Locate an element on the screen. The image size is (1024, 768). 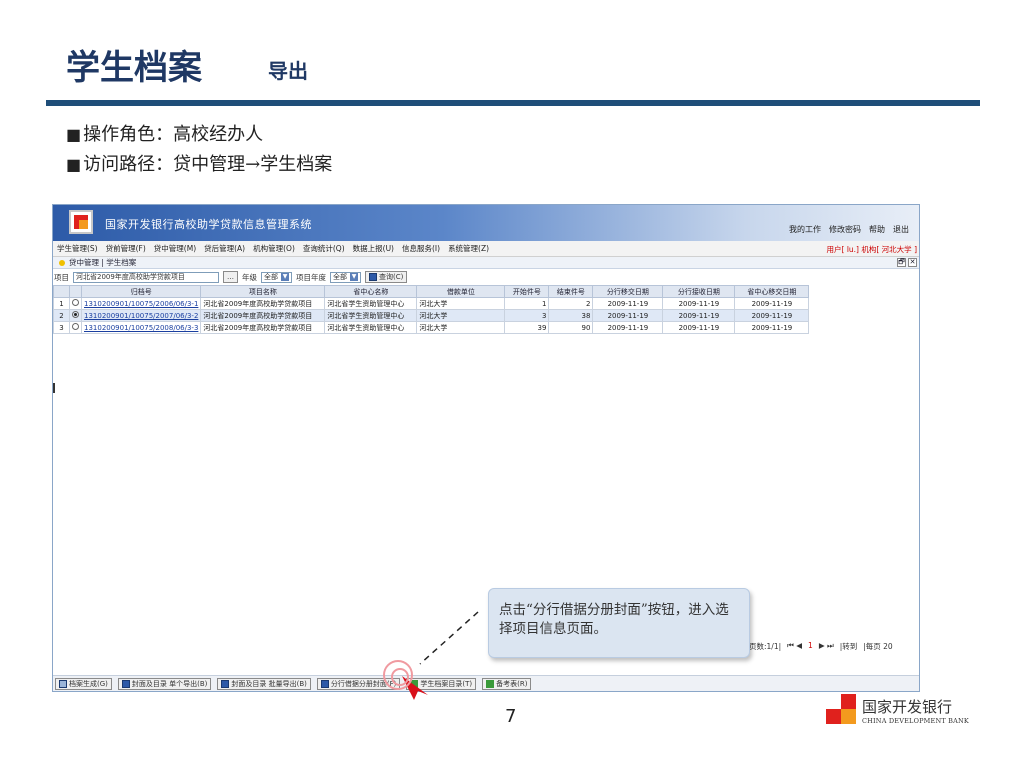
bank-name-en: CHINA DEVELOPMENT BANK is located at coordinates (915, 721).